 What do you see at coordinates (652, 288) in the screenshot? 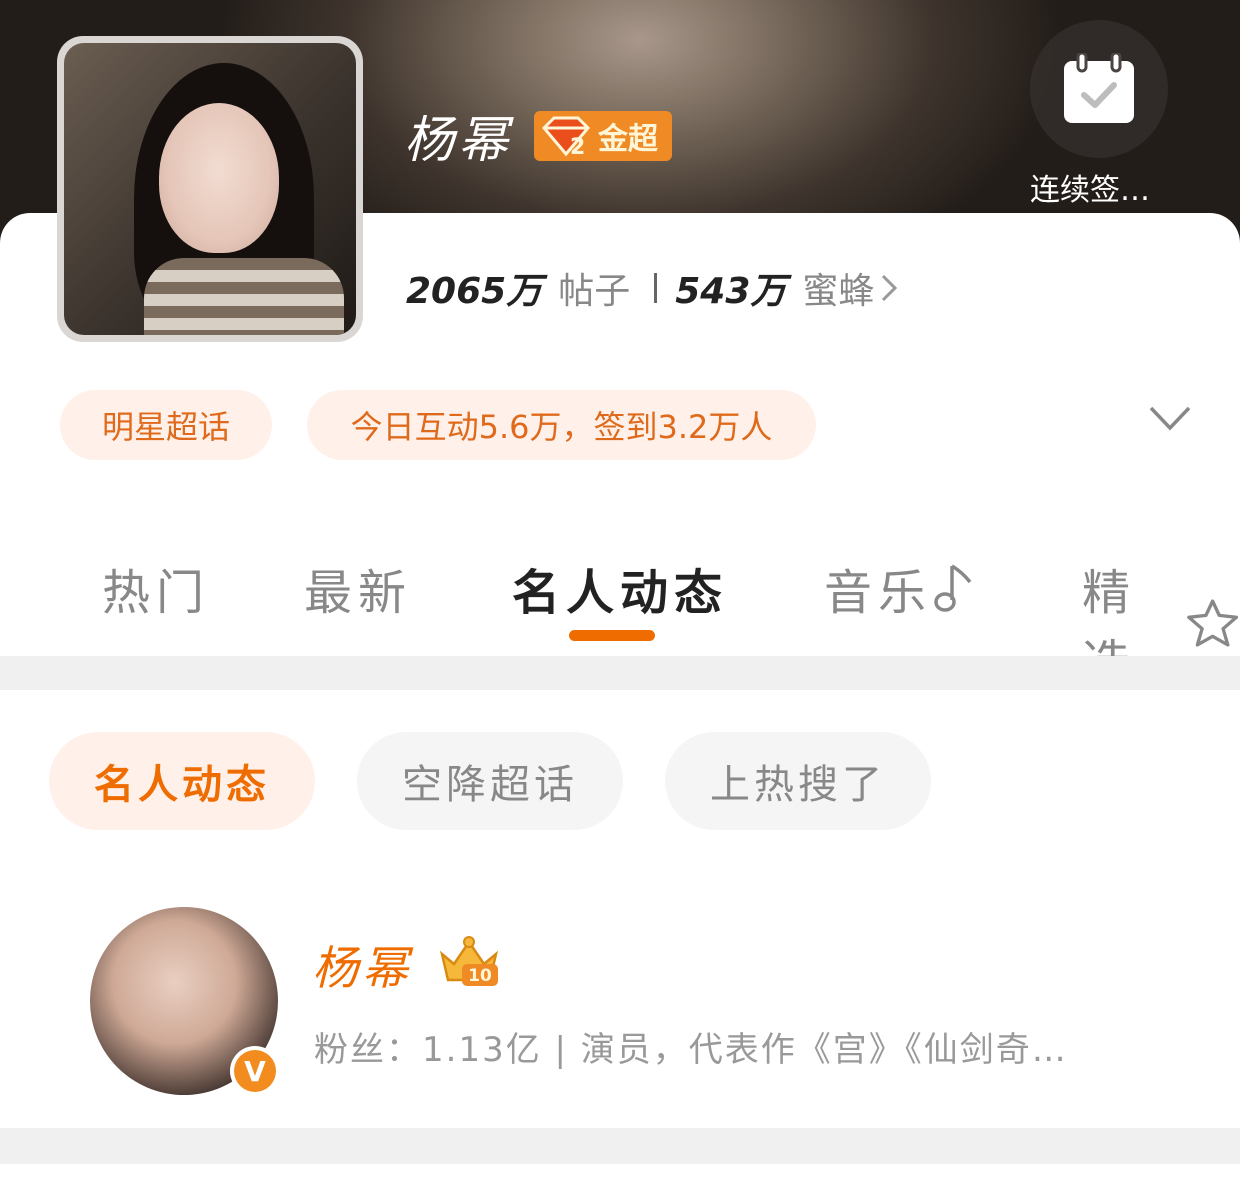
I see `stats-row: 2065万 帖子 543万 蜜蜂` at bounding box center [652, 288].